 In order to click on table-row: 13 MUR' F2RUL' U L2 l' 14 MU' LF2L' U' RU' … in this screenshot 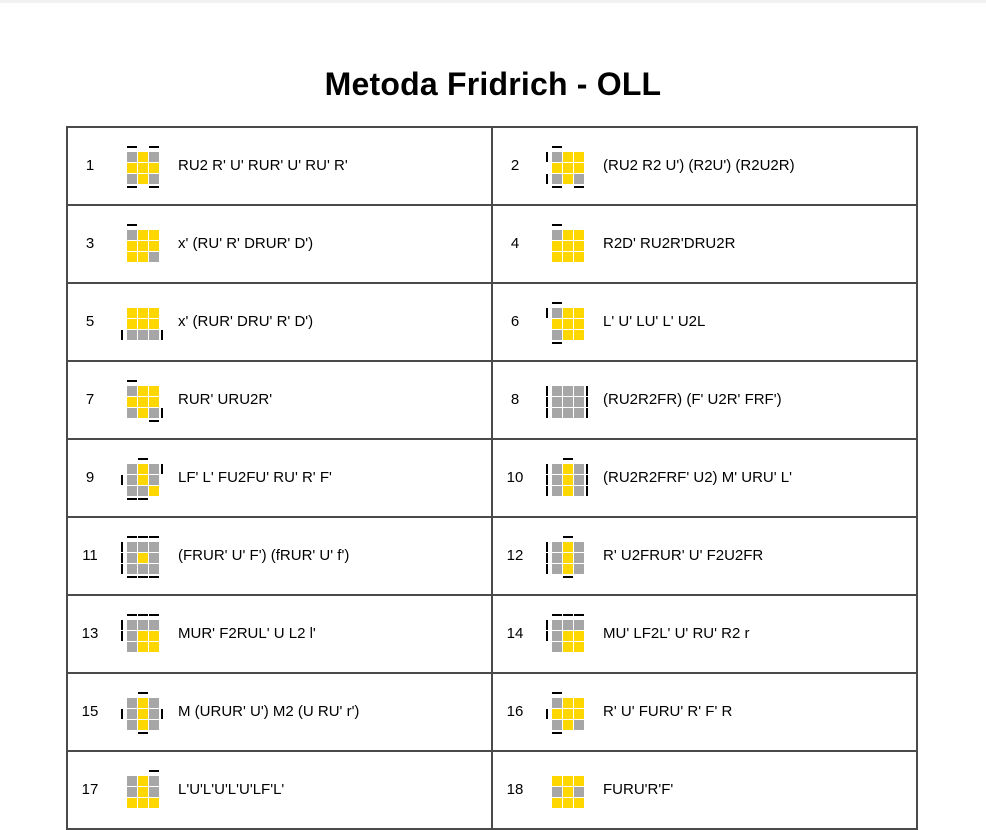, I will do `click(492, 634)`.